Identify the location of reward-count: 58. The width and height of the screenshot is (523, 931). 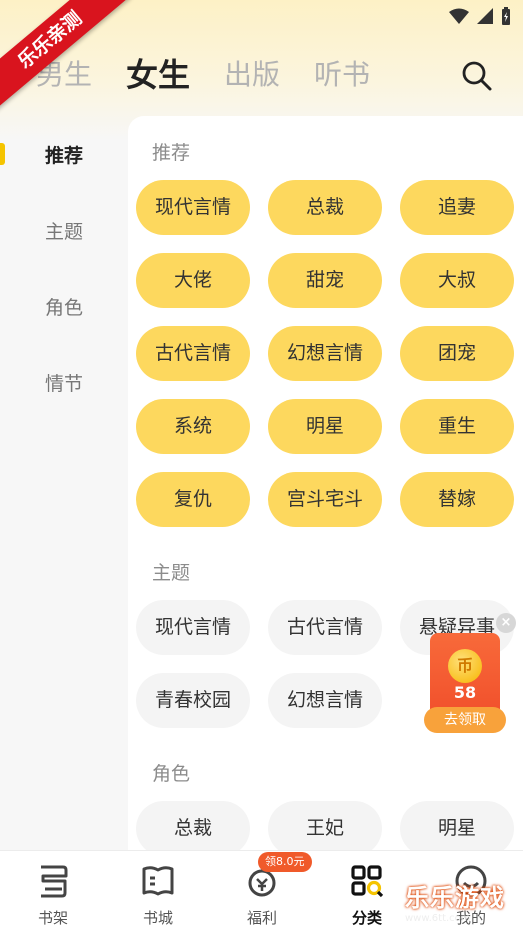
(465, 692).